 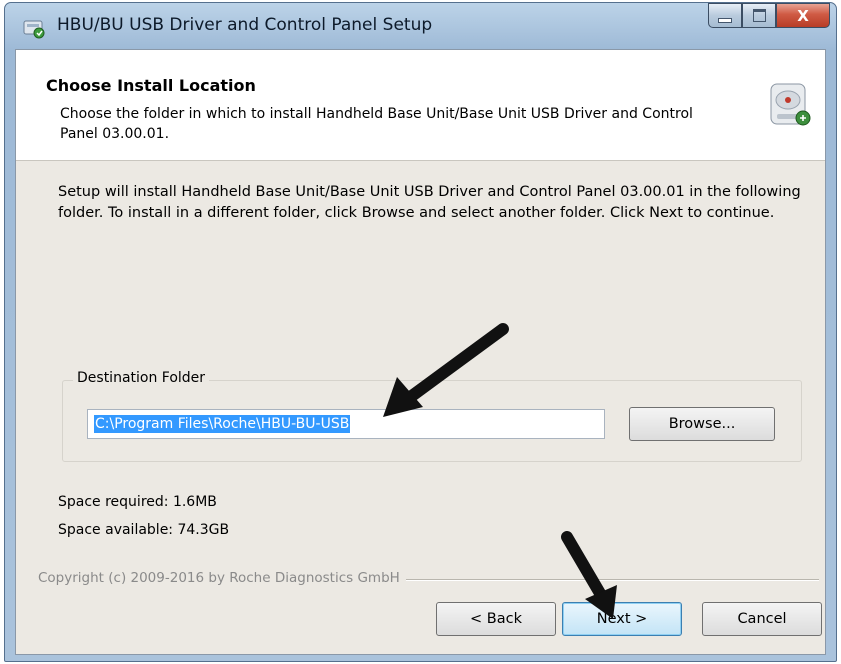 I want to click on close-button: X, so click(x=803, y=15).